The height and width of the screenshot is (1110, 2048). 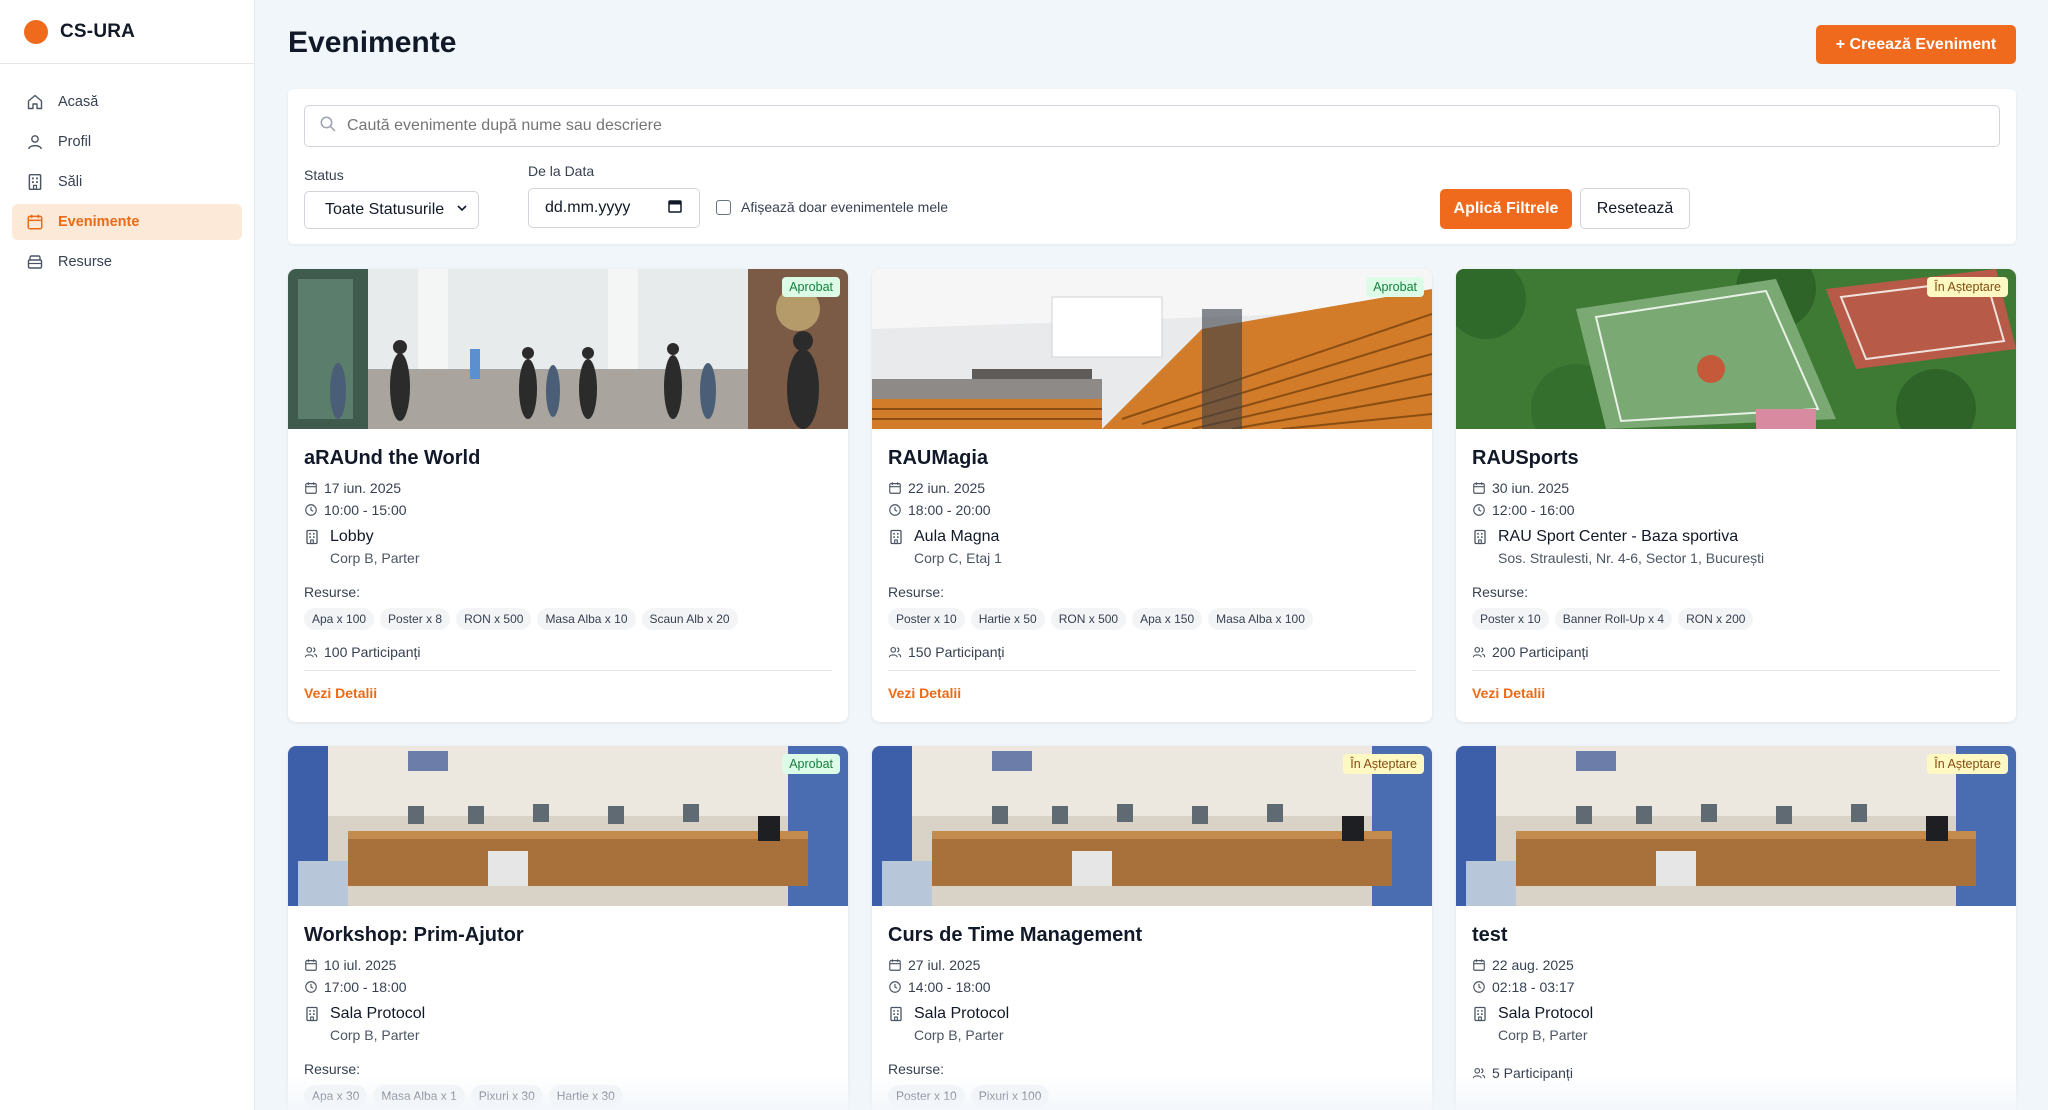 What do you see at coordinates (1506, 209) in the screenshot?
I see `apply-filters-button: Aplică Filtrele` at bounding box center [1506, 209].